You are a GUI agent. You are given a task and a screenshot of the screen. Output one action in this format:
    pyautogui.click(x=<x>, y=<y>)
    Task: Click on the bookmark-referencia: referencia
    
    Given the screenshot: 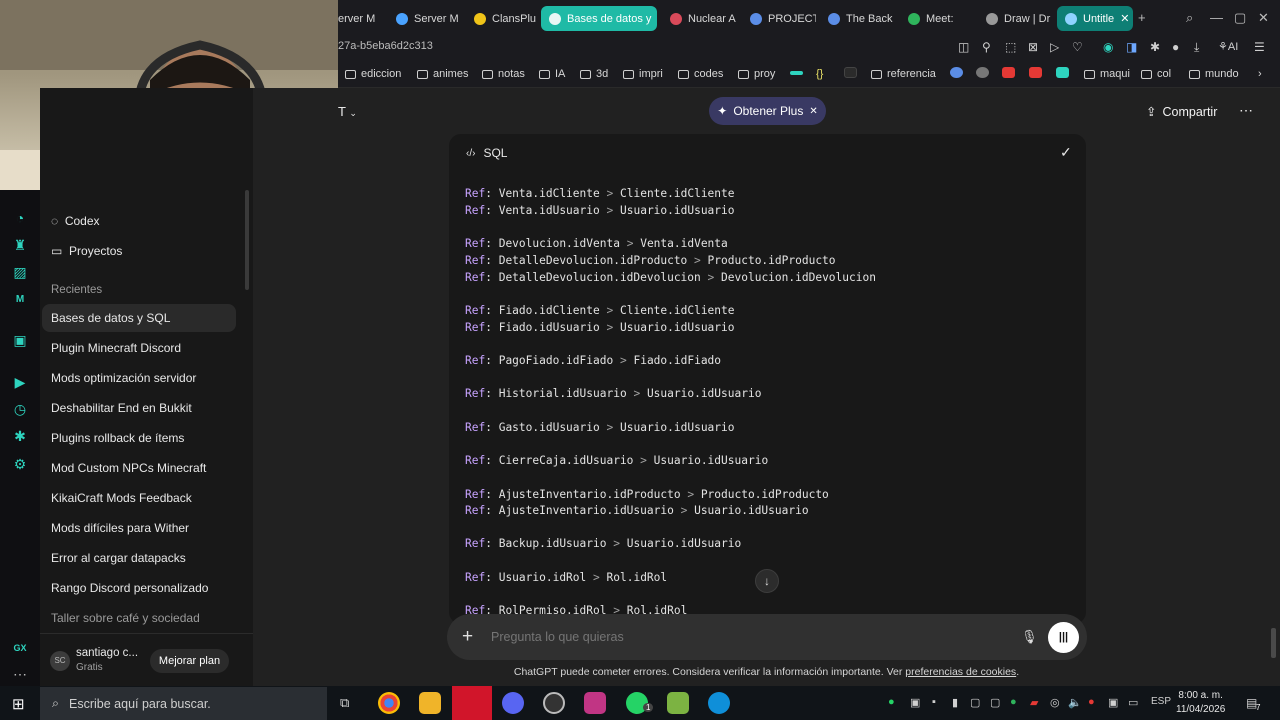 What is the action you would take?
    pyautogui.click(x=903, y=74)
    